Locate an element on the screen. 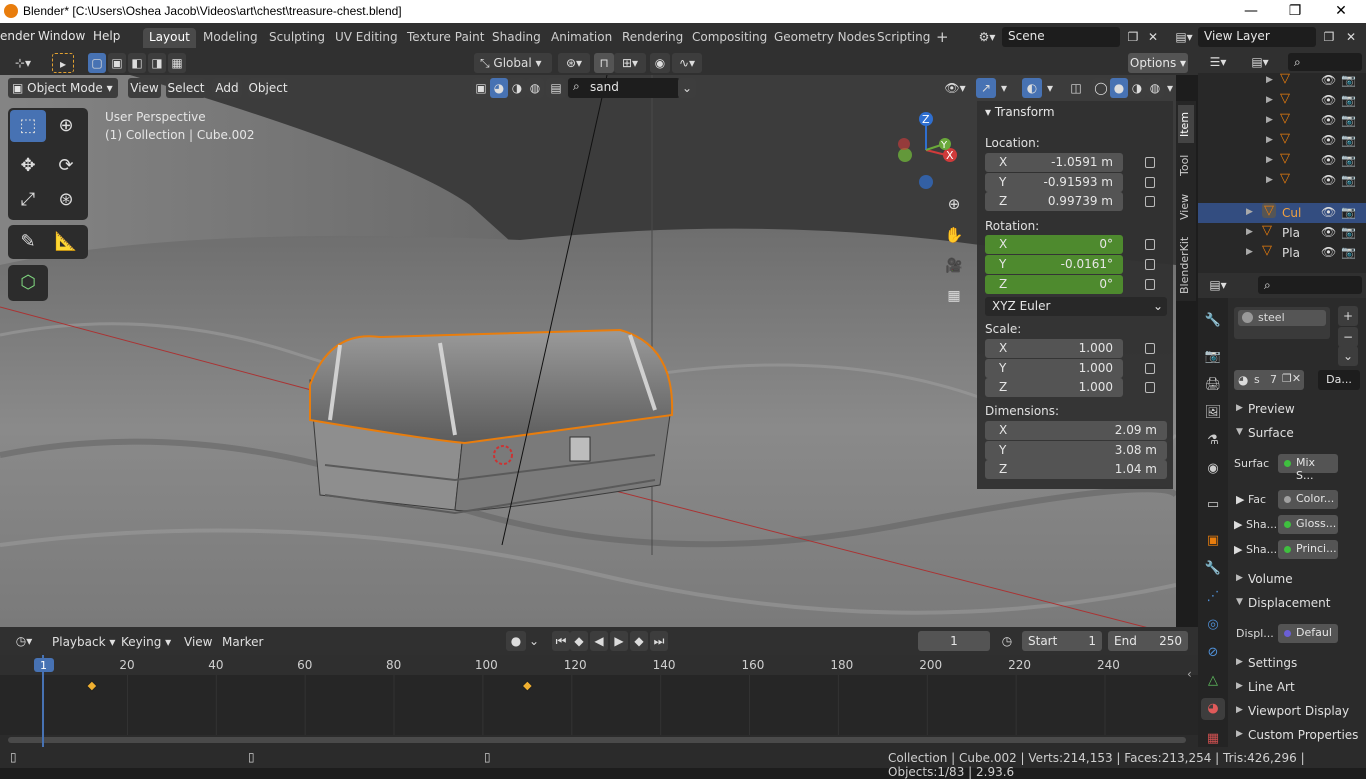  move-tool-icon: ✥ is located at coordinates (28, 166).